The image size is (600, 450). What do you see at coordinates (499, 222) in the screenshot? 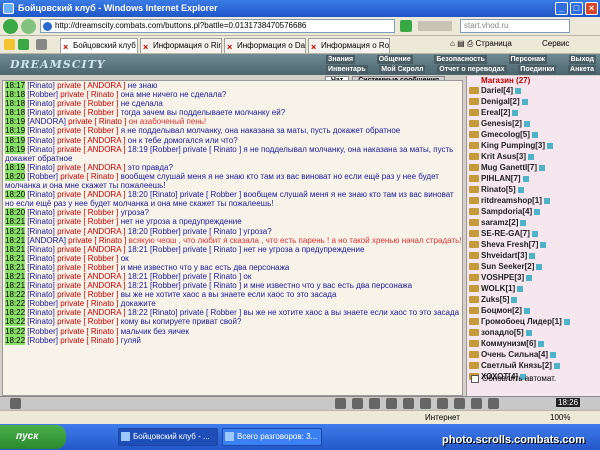
I see `user-name: saramz[2]` at bounding box center [499, 222].